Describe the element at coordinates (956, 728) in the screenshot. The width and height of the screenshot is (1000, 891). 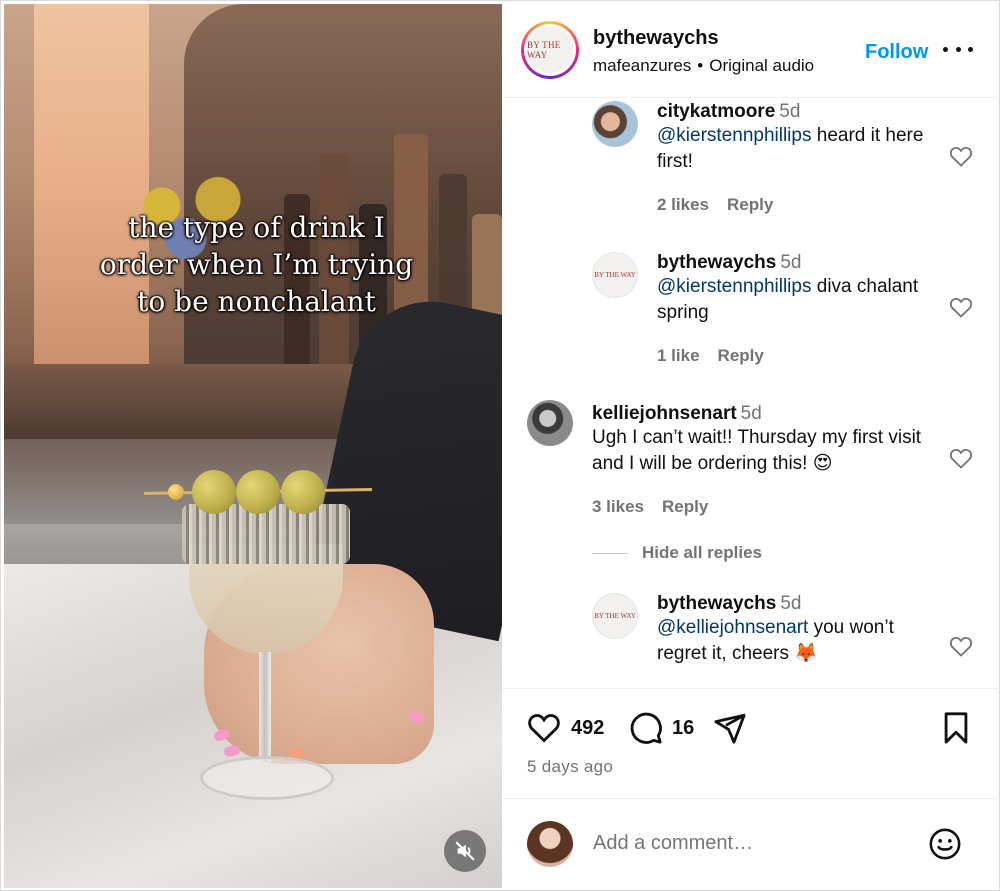
I see `bookmark-icon` at that location.